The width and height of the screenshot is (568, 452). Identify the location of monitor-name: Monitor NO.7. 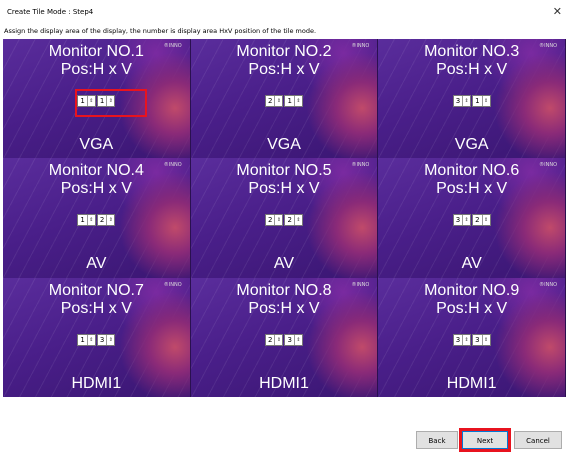
(96, 290).